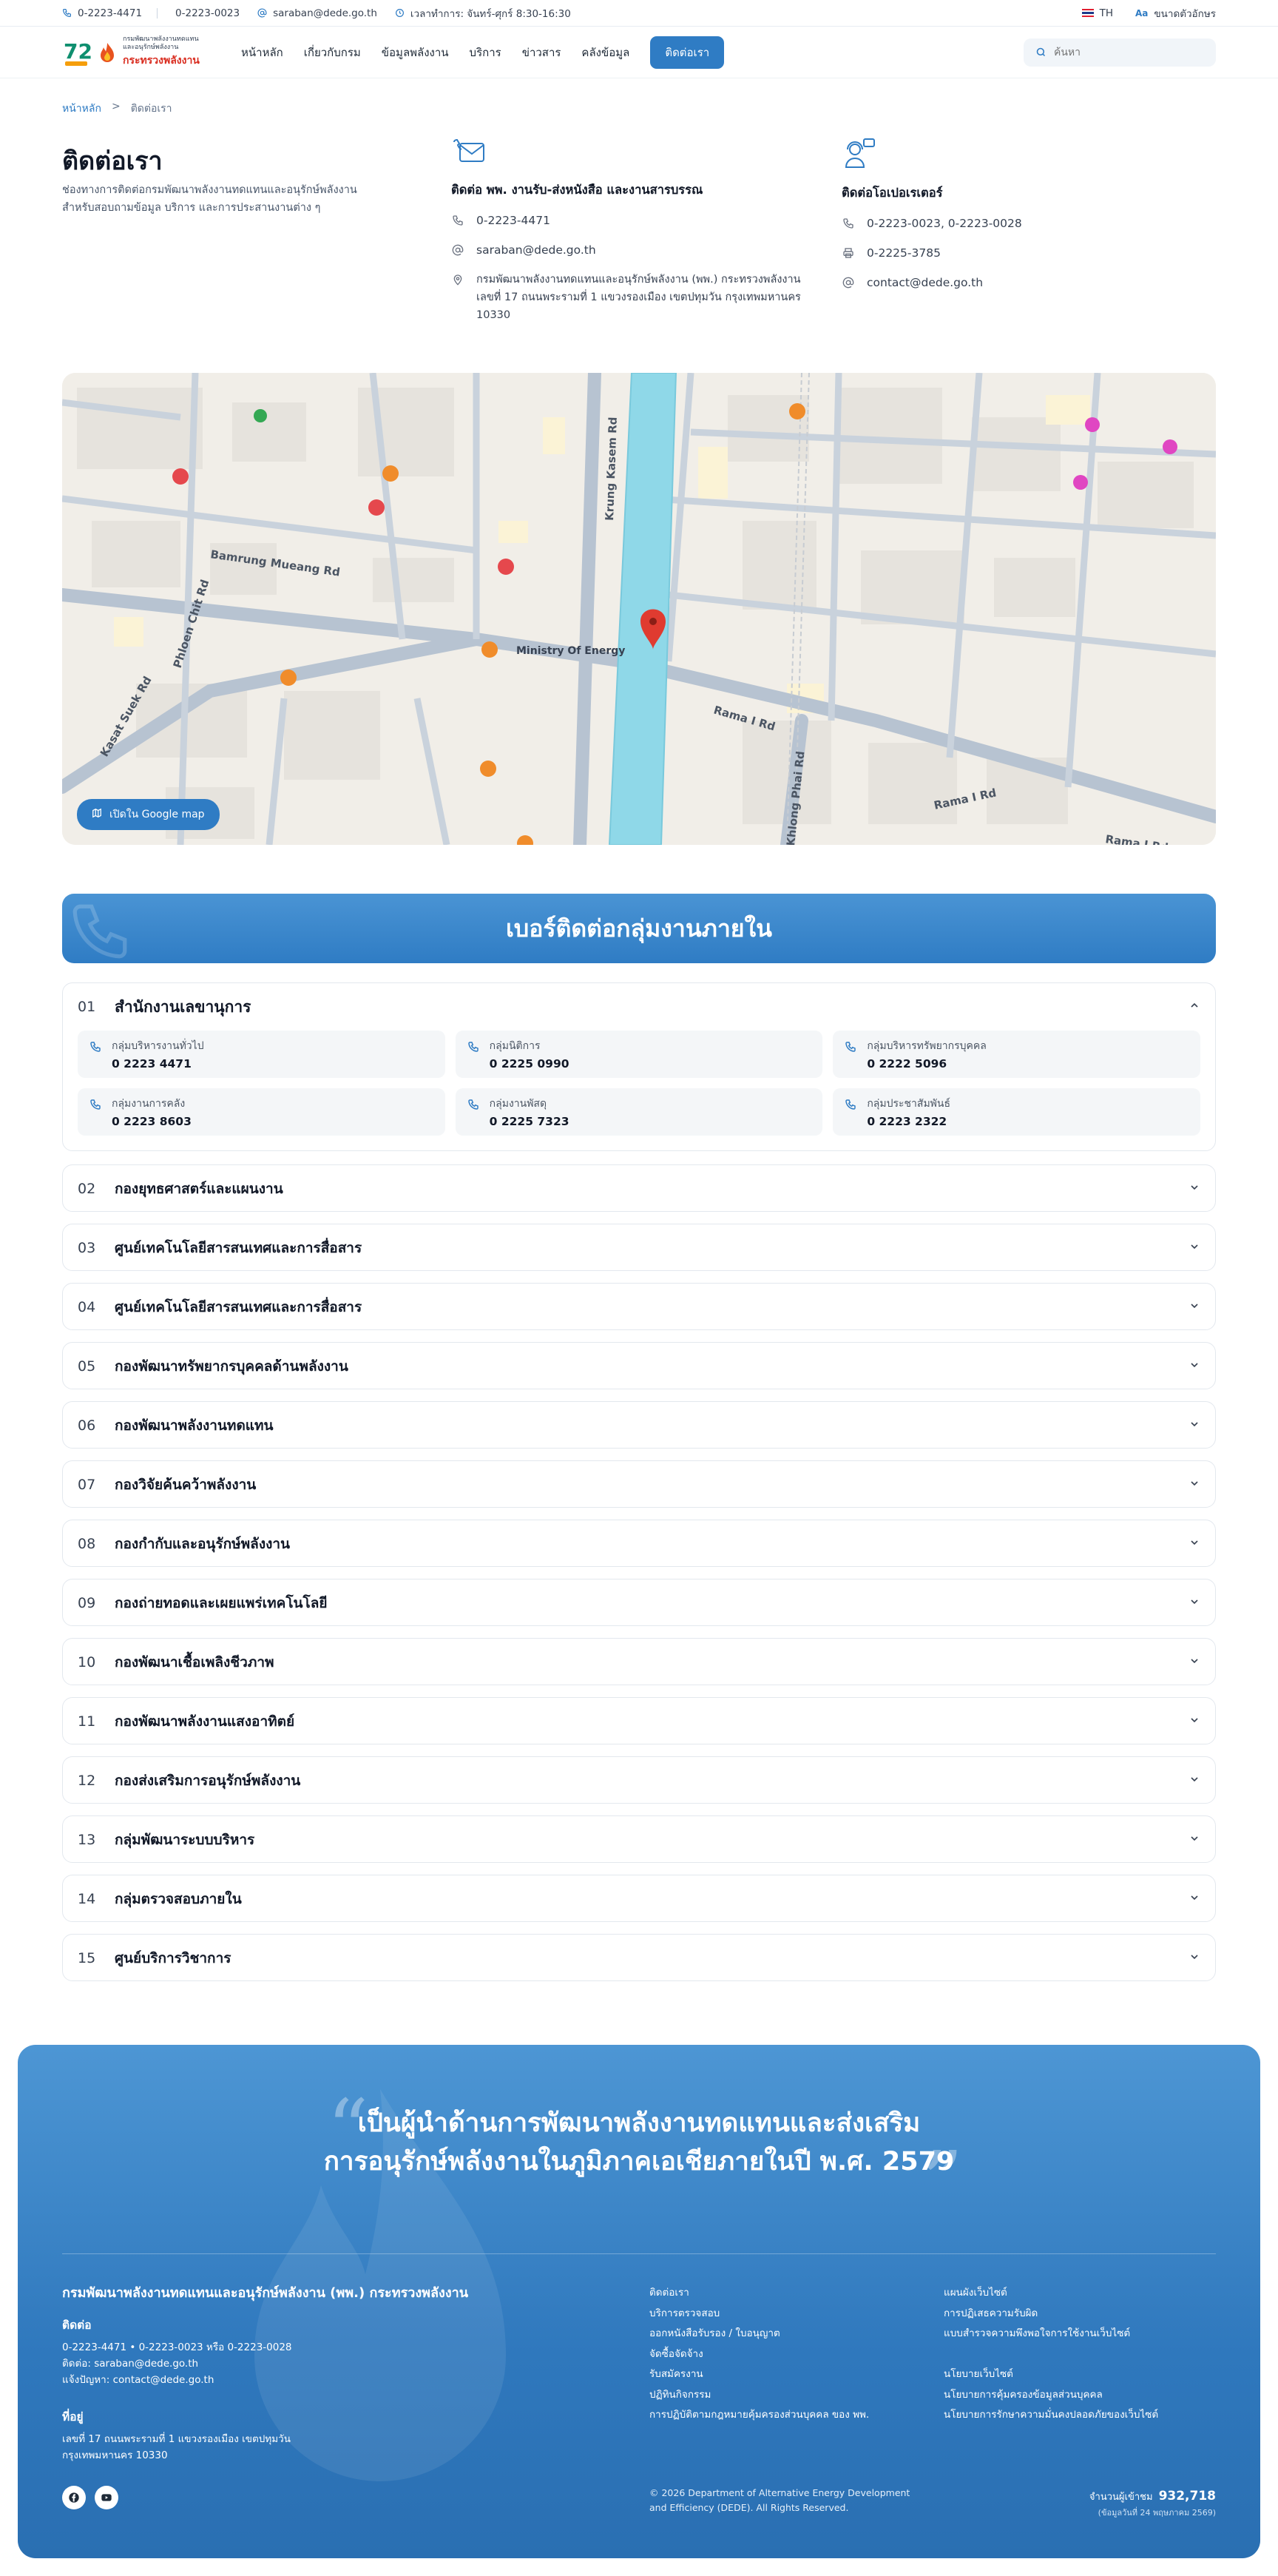  Describe the element at coordinates (759, 2293) in the screenshot. I see `footer-link: ติดต่อเรา` at that location.